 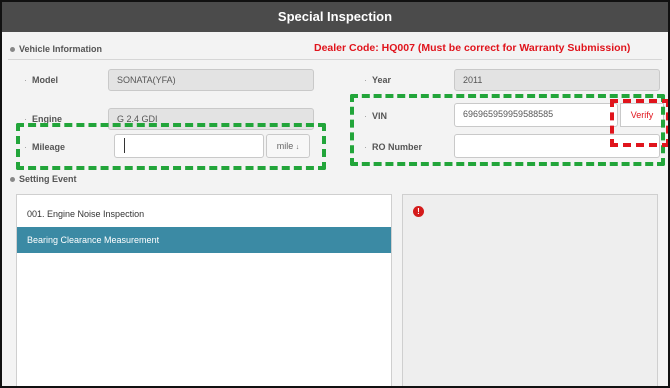 I want to click on setting-event-heading: Setting Event, so click(x=43, y=179).